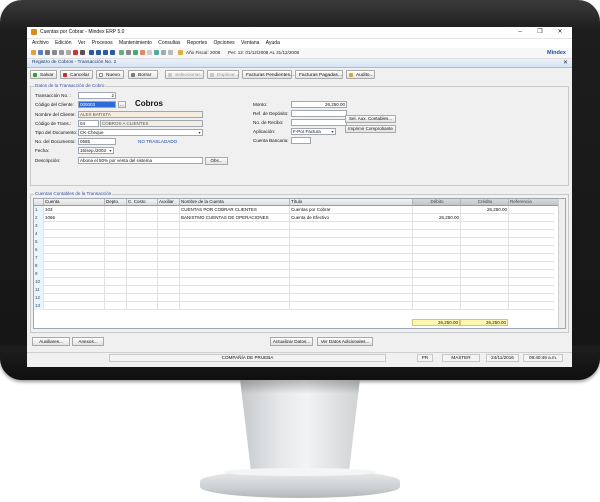  I want to click on cancel-button: Cancelar, so click(76, 74).